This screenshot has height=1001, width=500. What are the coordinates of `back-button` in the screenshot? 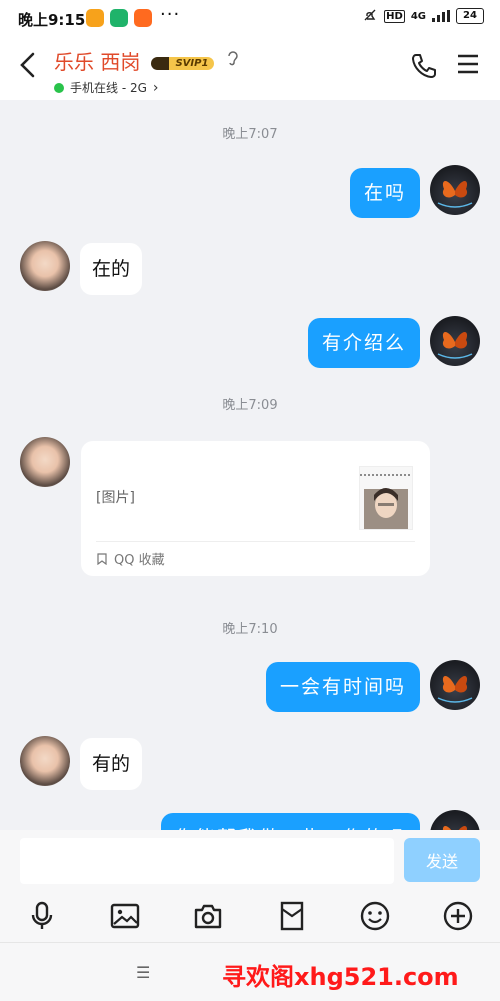 It's located at (29, 65).